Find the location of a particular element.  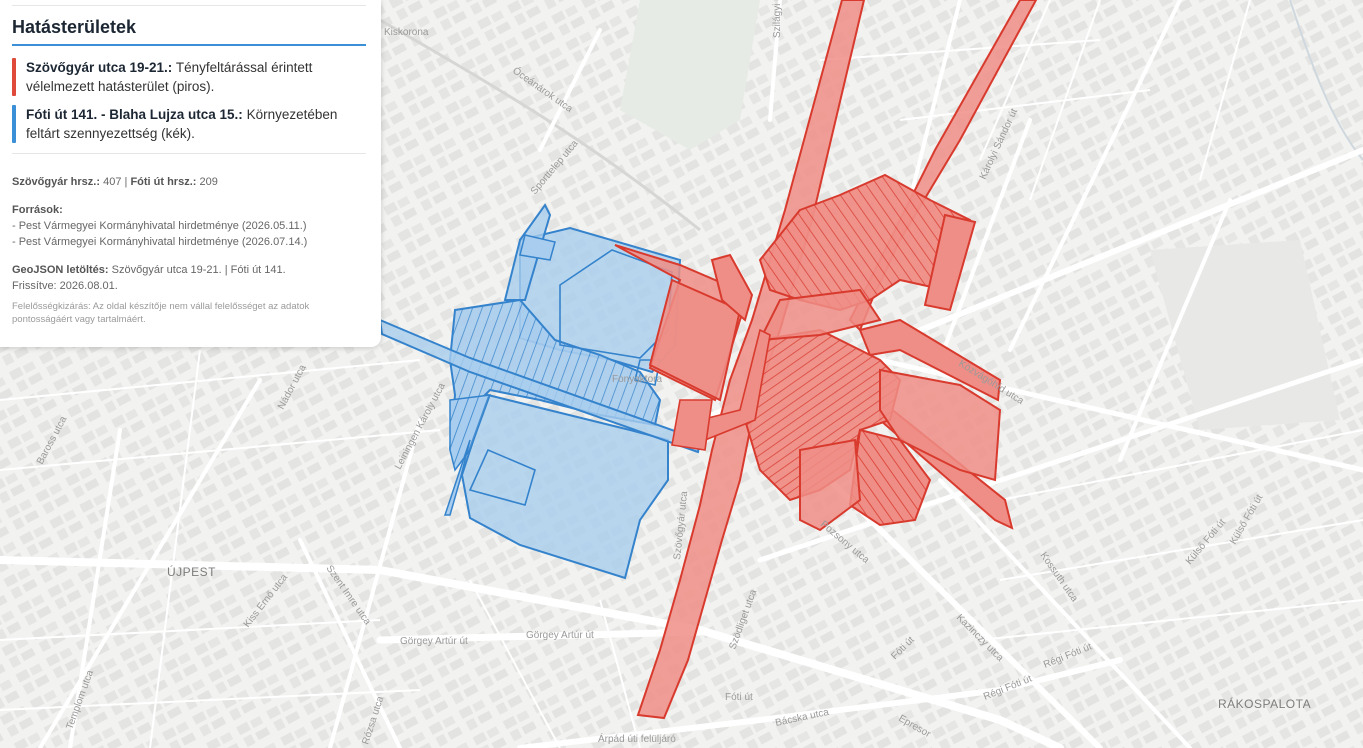

legend-blue-name: Fóti út 141. - Blaha Lujza utca 15.: is located at coordinates (134, 114).